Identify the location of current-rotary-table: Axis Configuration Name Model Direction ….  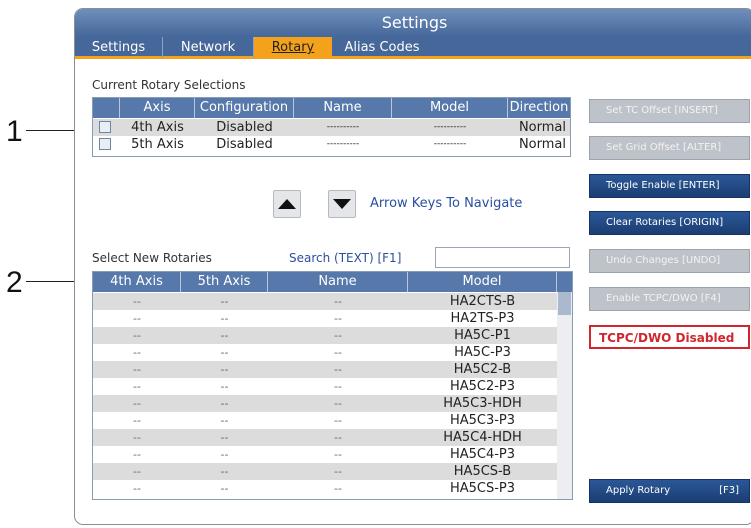
(331, 127).